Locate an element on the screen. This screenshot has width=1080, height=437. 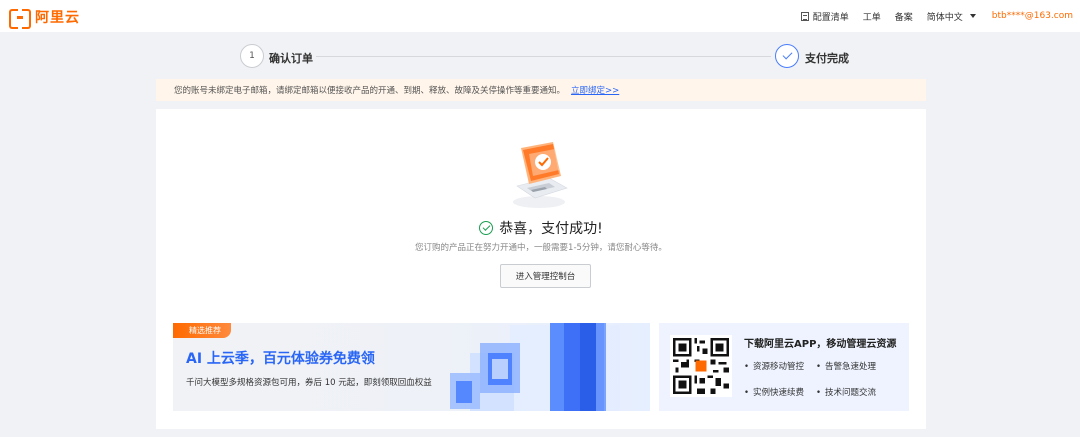
nav-icp: 备案 is located at coordinates (904, 16).